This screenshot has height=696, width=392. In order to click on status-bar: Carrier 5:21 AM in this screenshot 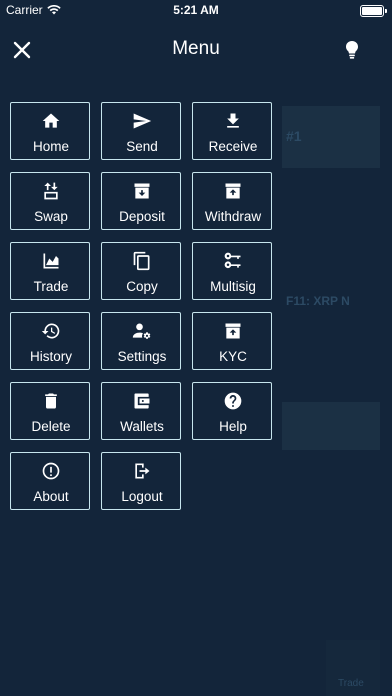, I will do `click(196, 10)`.